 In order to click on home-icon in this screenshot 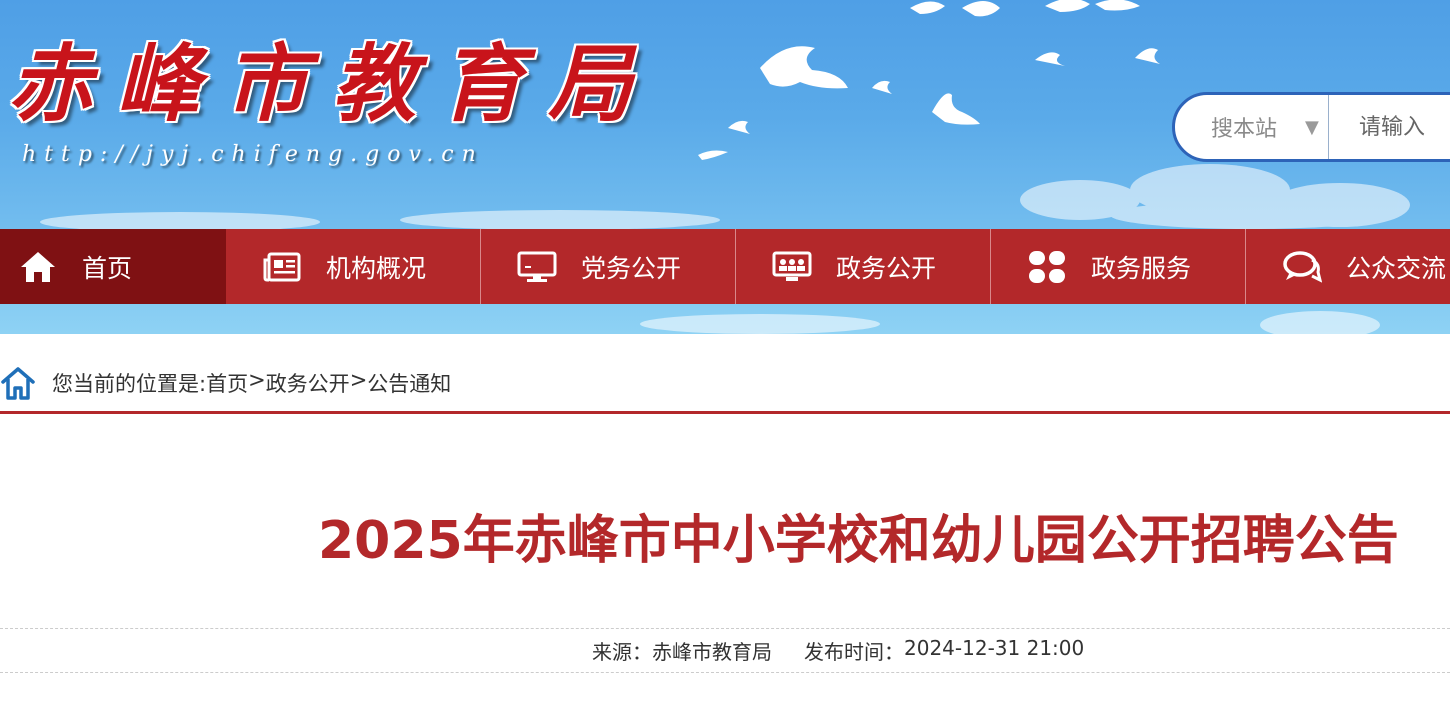, I will do `click(38, 267)`.